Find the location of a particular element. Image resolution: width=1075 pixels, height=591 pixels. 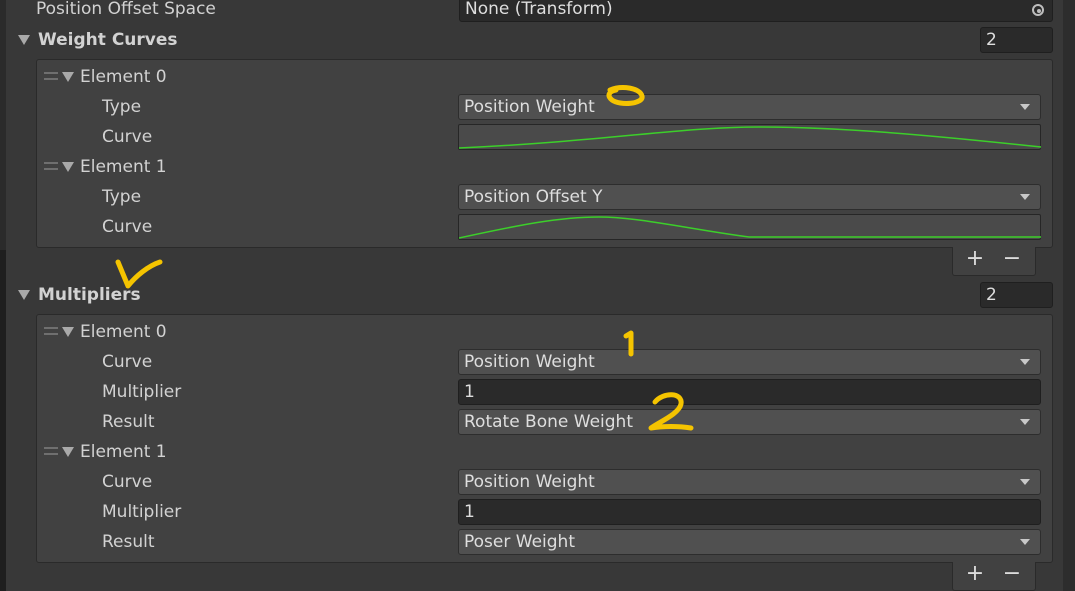

object-picker-icon is located at coordinates (1038, 10).